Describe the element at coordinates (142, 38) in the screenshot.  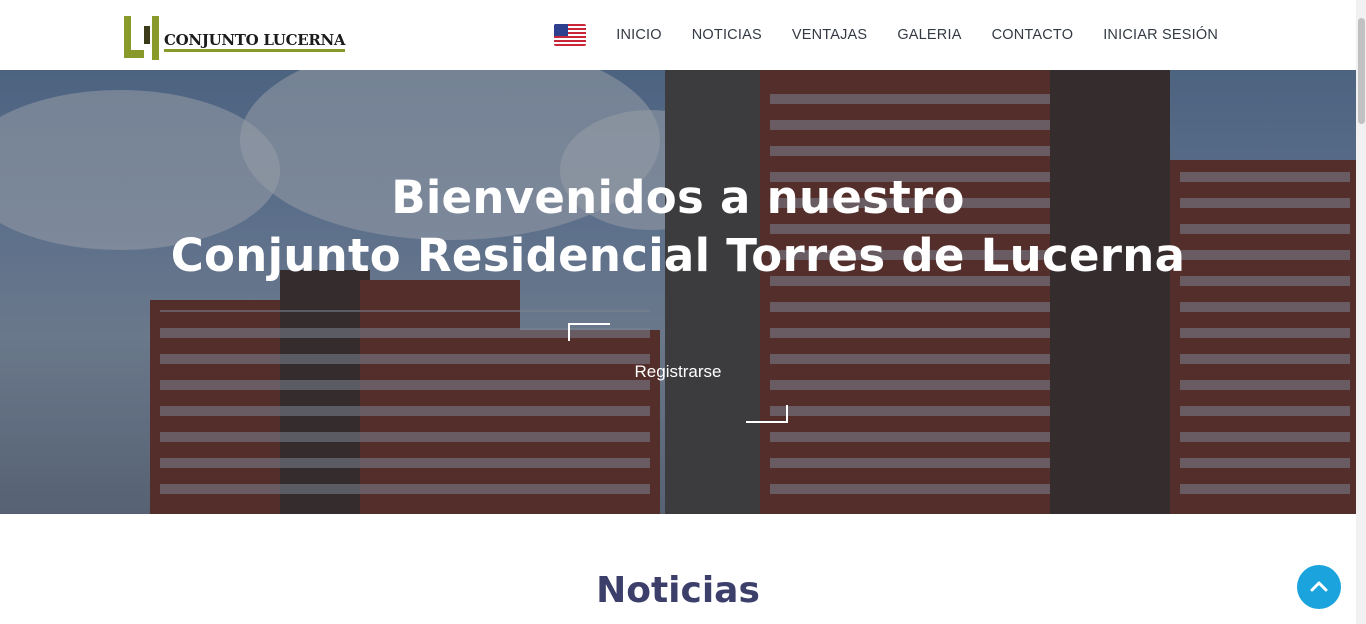
I see `logo-mark` at that location.